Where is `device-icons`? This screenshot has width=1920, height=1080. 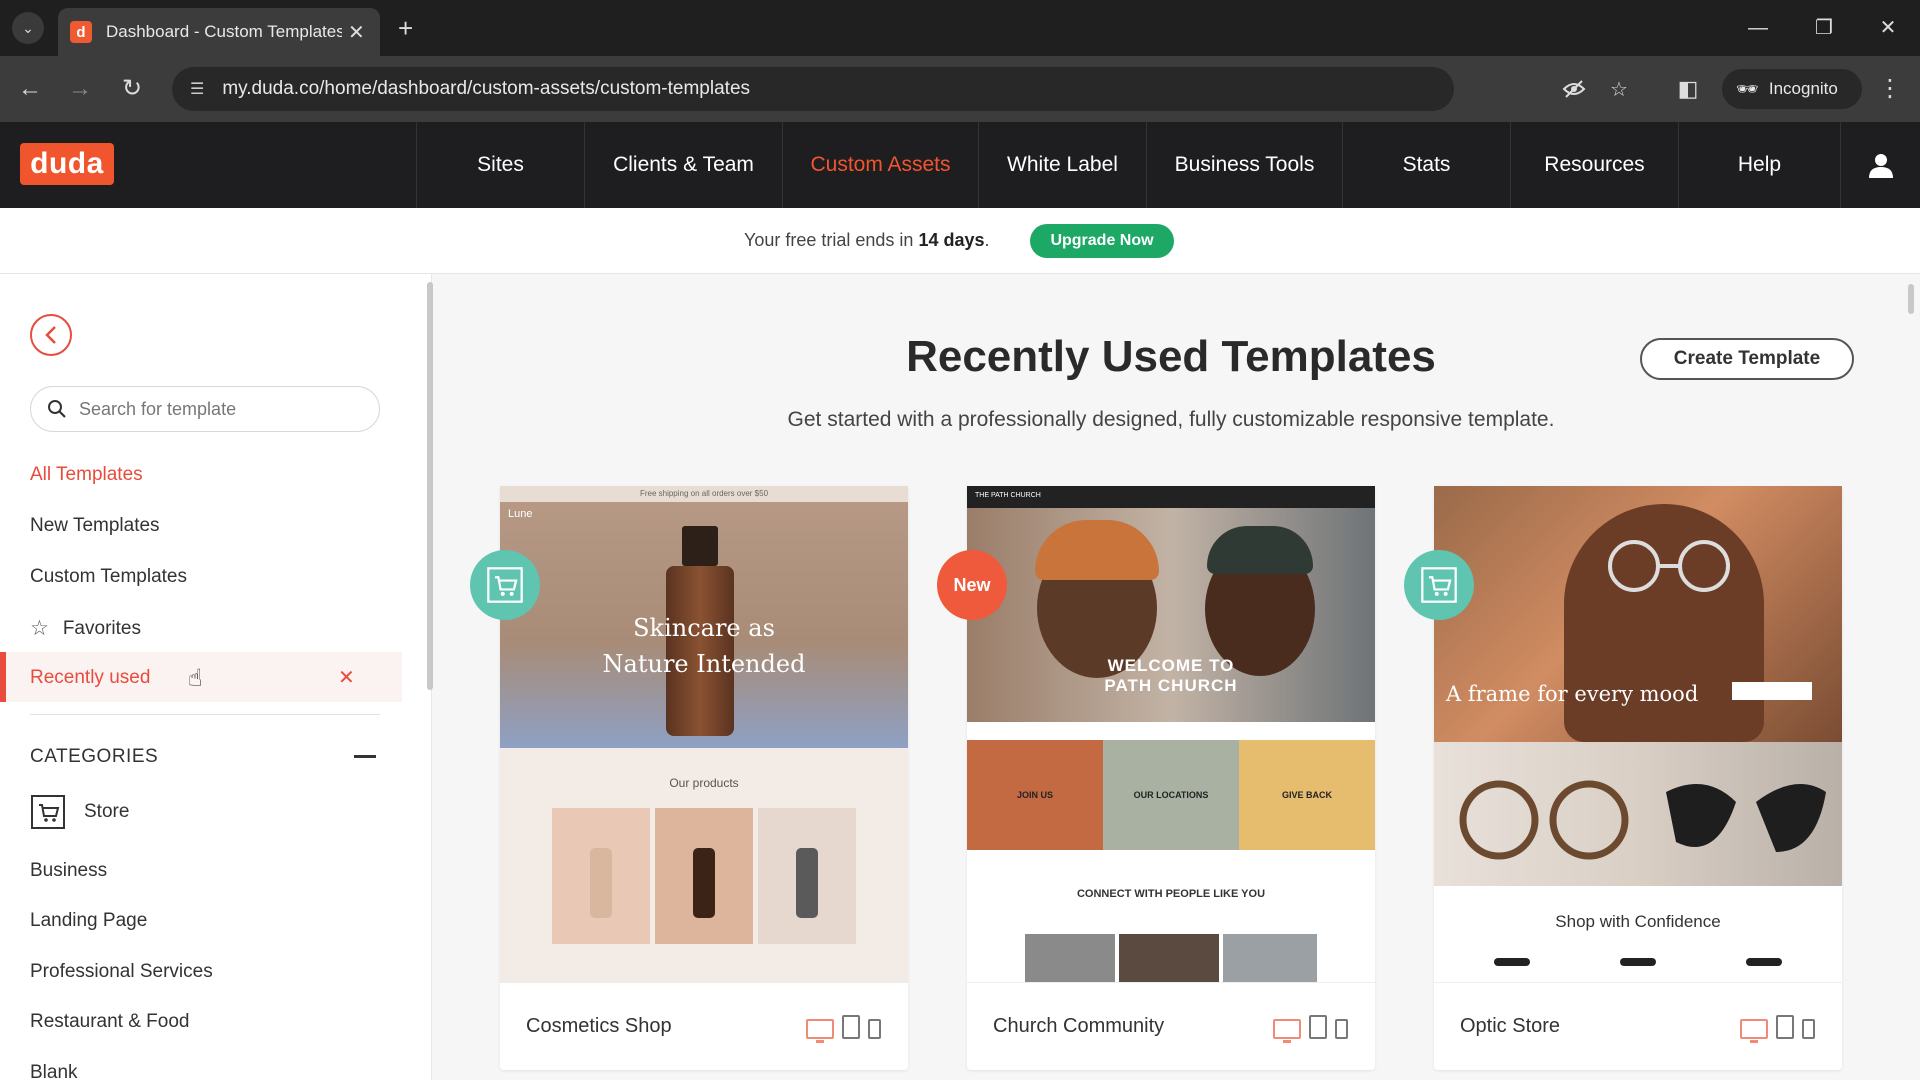 device-icons is located at coordinates (1777, 1028).